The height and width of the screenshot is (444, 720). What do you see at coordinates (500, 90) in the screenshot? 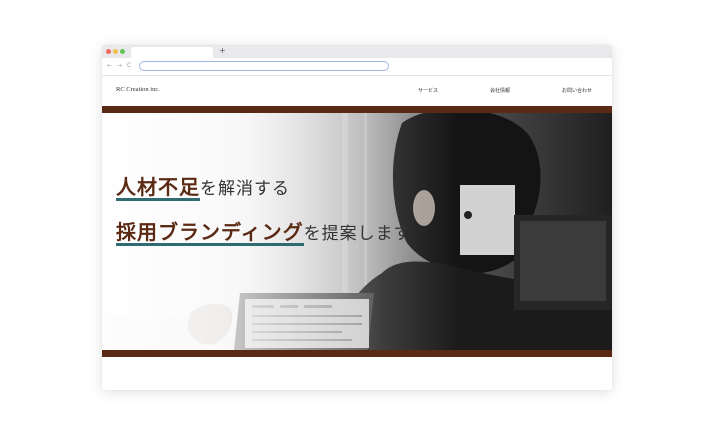
I see `nav-item-company: 会社情報` at bounding box center [500, 90].